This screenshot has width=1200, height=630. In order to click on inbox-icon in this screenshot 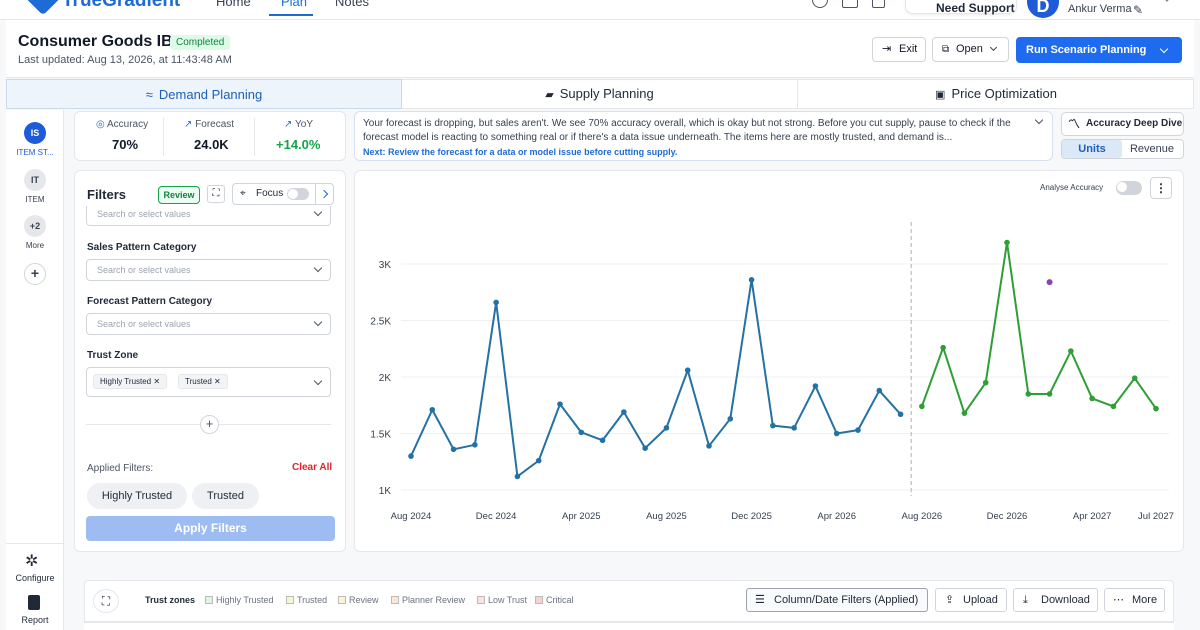, I will do `click(850, 4)`.